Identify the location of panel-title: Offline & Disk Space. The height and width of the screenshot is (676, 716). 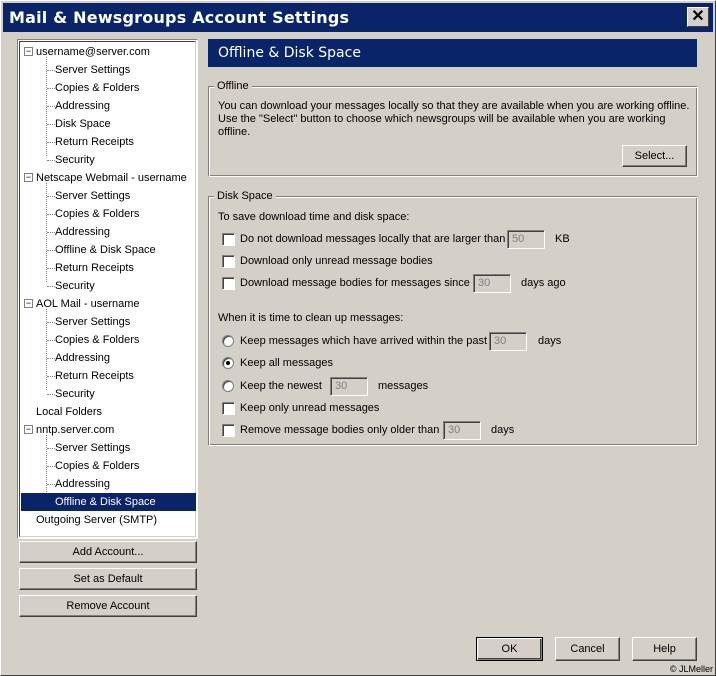
(452, 53).